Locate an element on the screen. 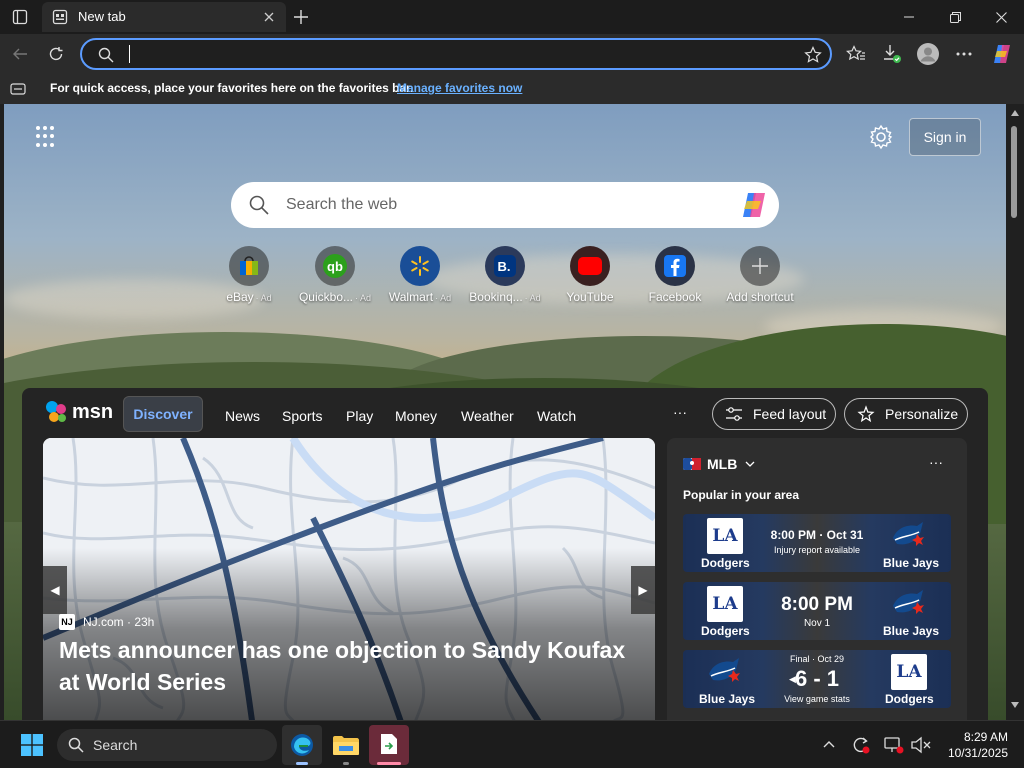 The width and height of the screenshot is (1024, 768). scrollbar is located at coordinates (1015, 412).